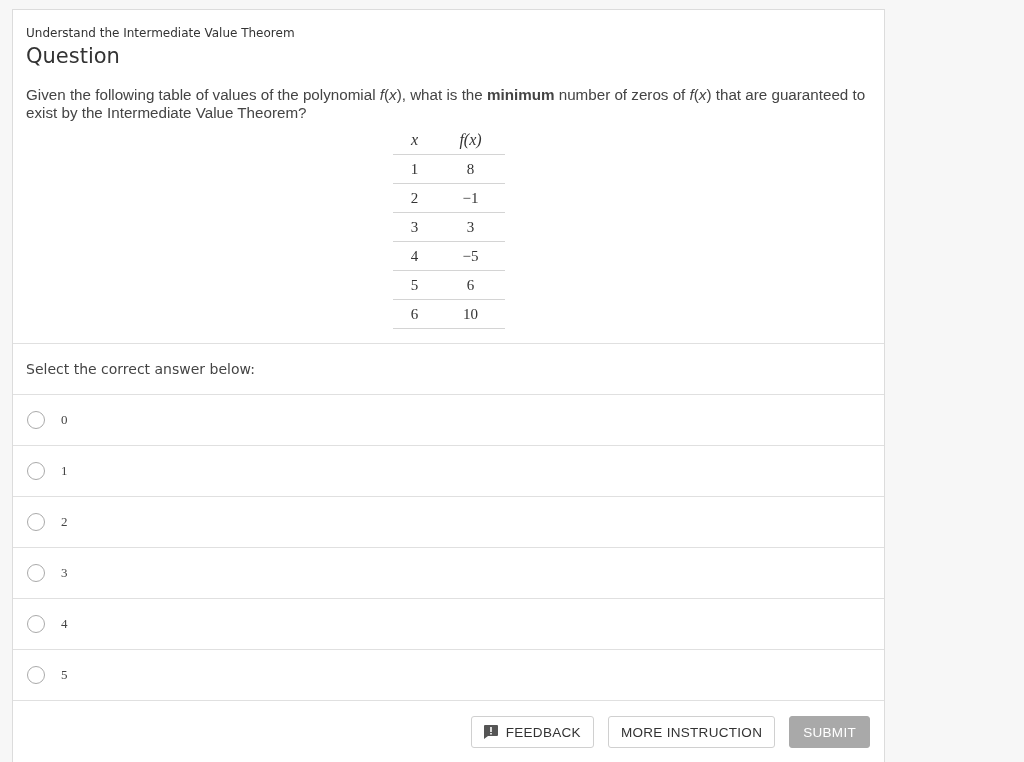 The image size is (1024, 762). Describe the element at coordinates (414, 140) in the screenshot. I see `column-header: x` at that location.